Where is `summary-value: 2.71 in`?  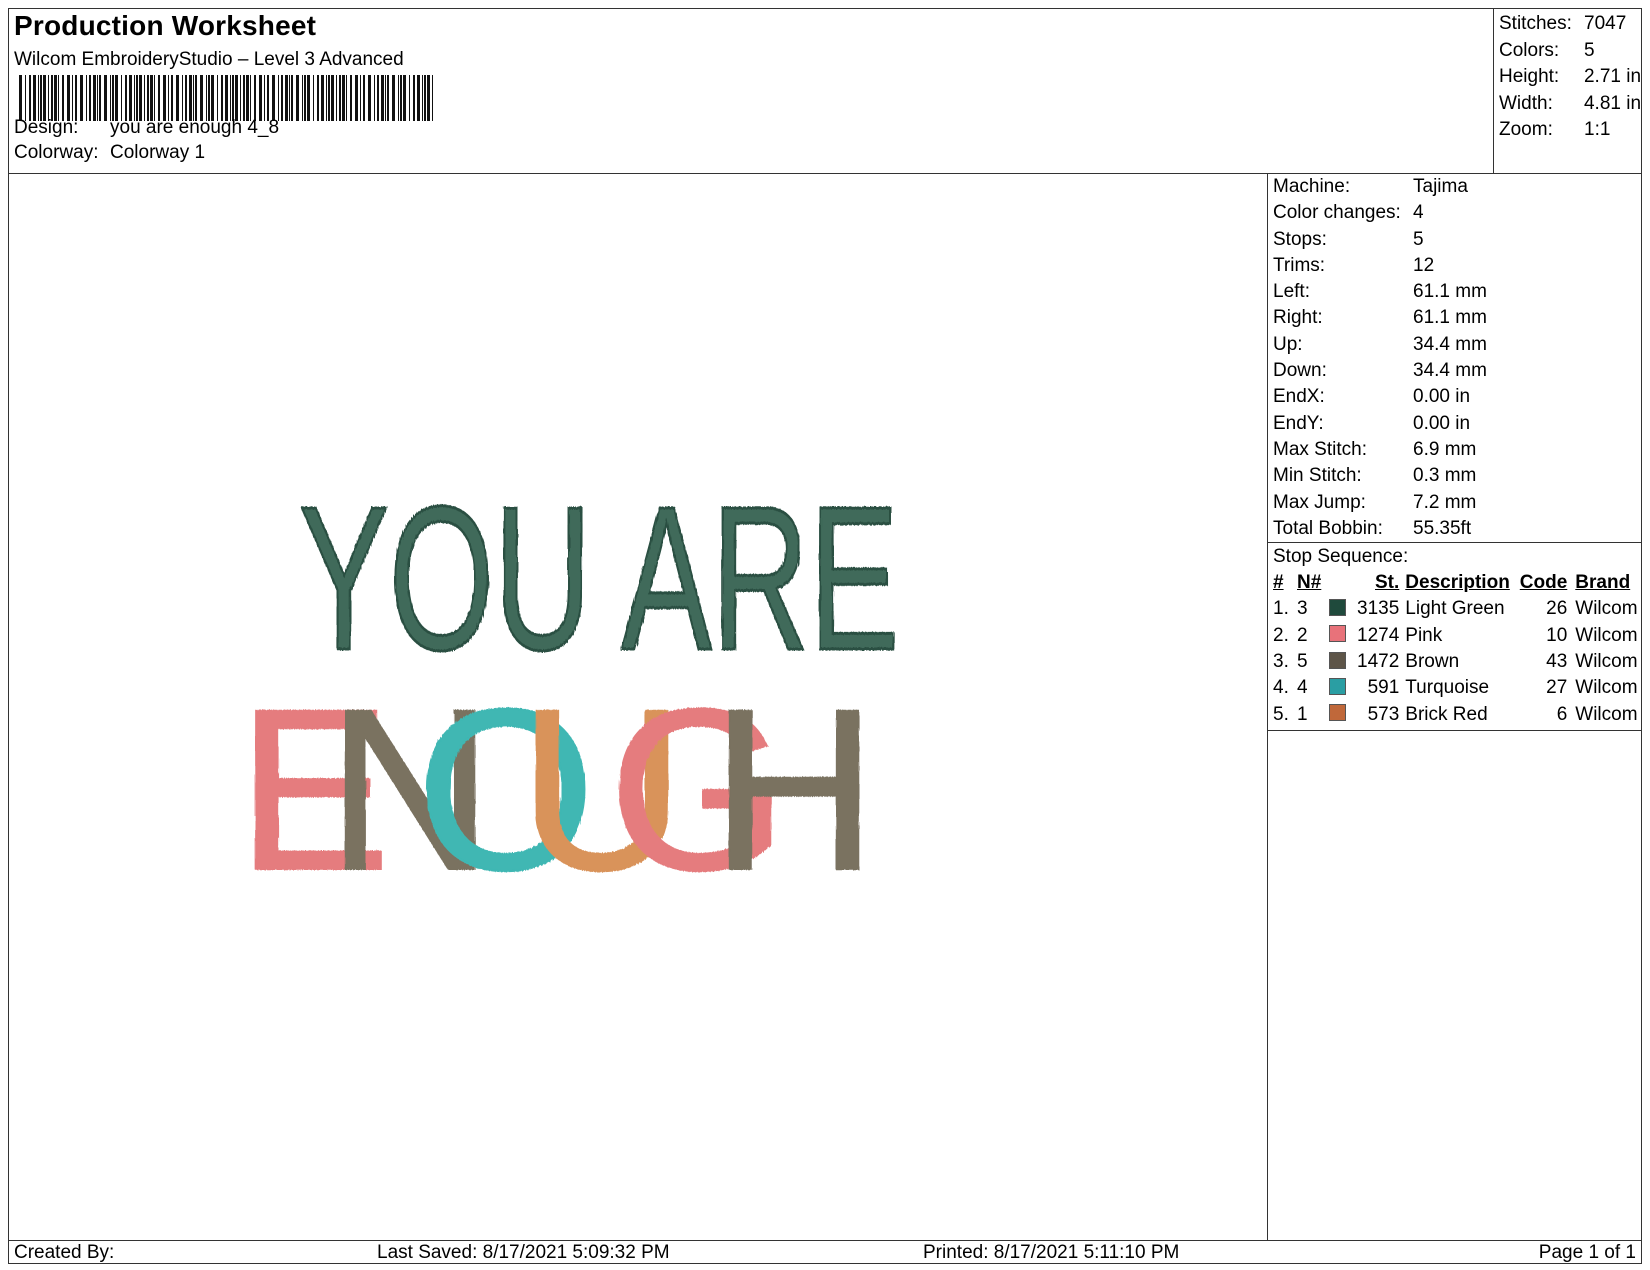
summary-value: 2.71 in is located at coordinates (1612, 76).